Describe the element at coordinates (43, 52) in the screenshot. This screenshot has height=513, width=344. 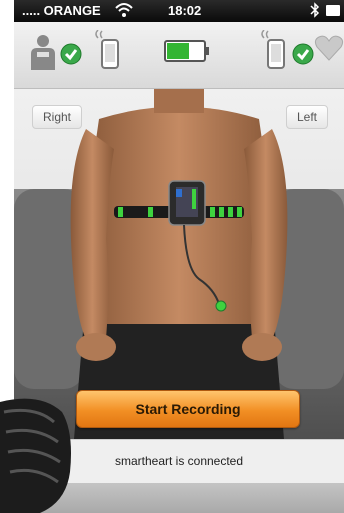
I see `person-icon` at that location.